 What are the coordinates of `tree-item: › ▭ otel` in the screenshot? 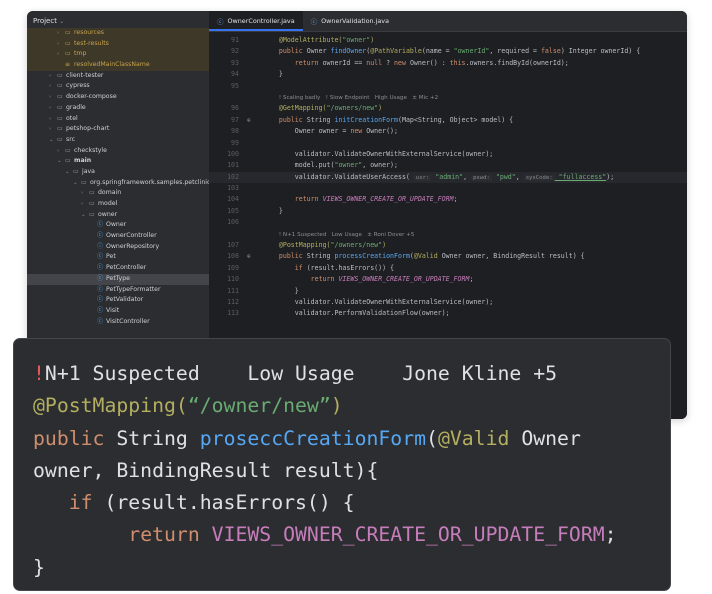 It's located at (118, 119).